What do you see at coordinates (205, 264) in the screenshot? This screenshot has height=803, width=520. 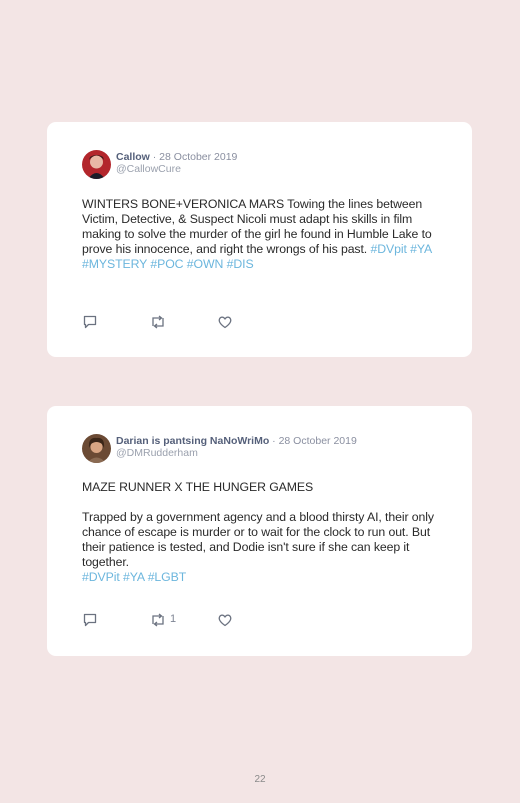 I see `hashtag: #OWN` at bounding box center [205, 264].